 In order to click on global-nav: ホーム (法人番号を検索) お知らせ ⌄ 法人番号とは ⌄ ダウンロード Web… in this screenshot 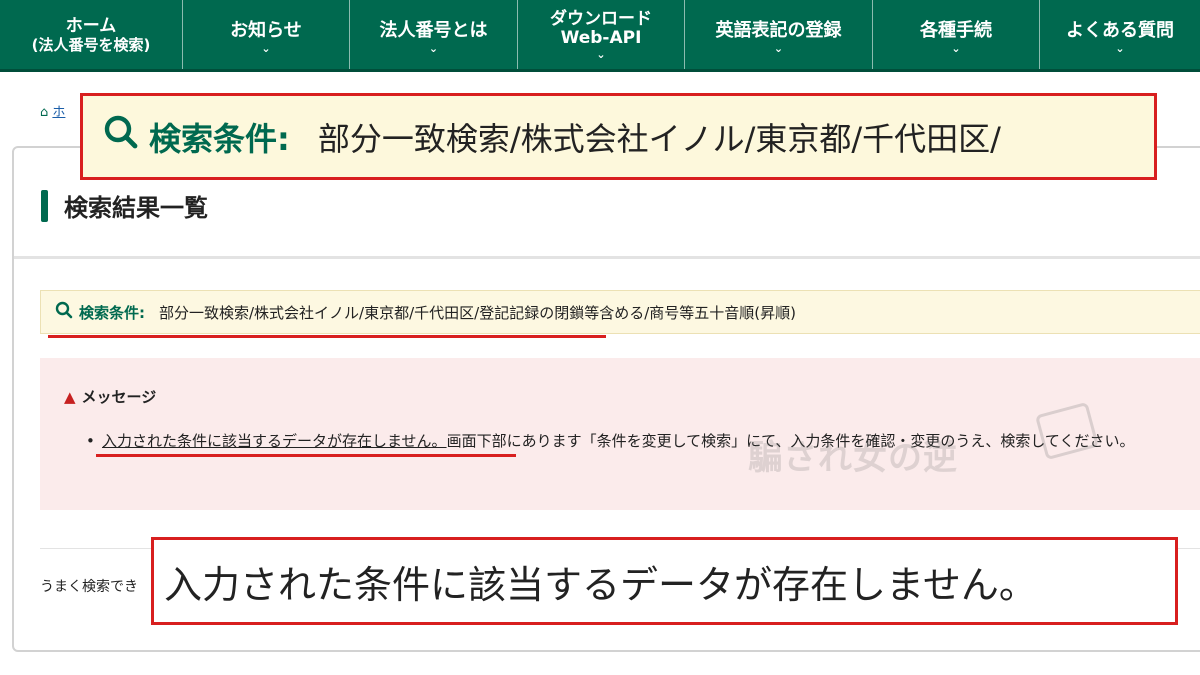, I will do `click(600, 36)`.